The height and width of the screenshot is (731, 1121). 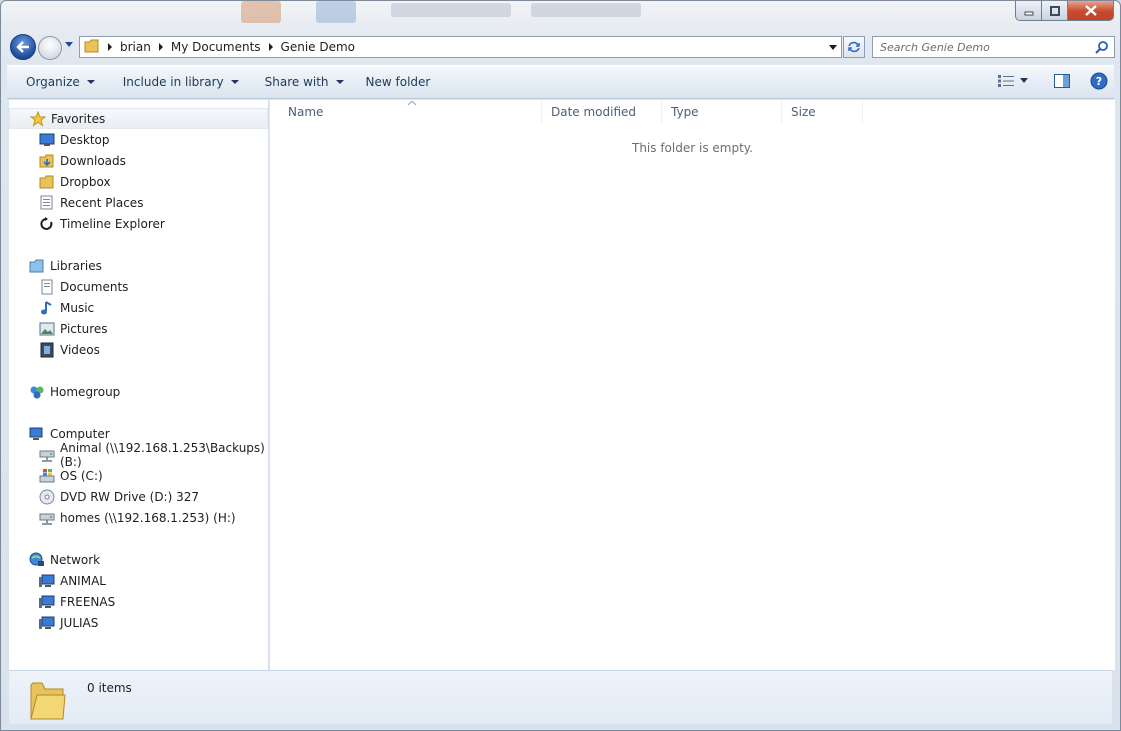 I want to click on nav-item-label: JULIAS, so click(x=79, y=622).